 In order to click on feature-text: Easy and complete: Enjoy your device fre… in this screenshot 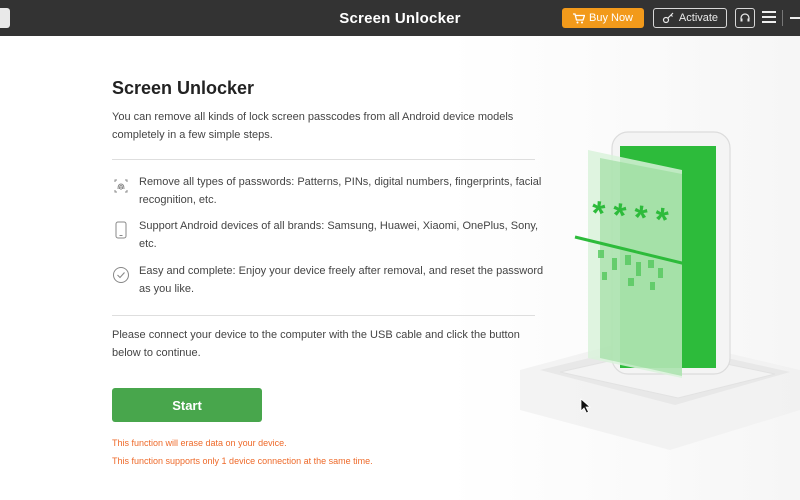, I will do `click(341, 280)`.